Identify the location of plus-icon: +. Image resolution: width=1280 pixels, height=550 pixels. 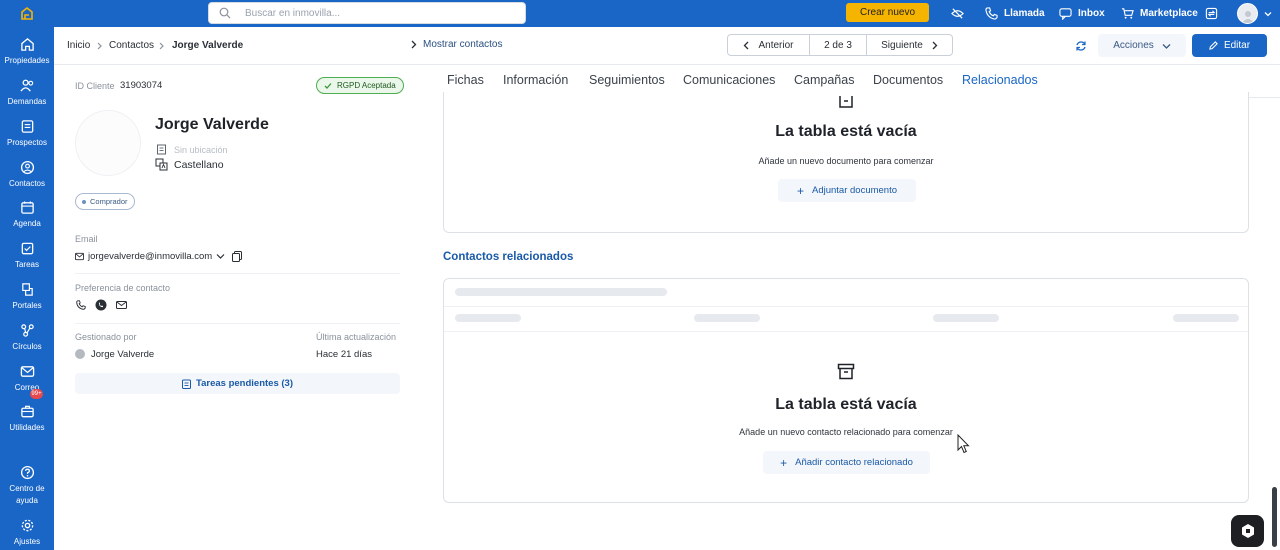
(800, 190).